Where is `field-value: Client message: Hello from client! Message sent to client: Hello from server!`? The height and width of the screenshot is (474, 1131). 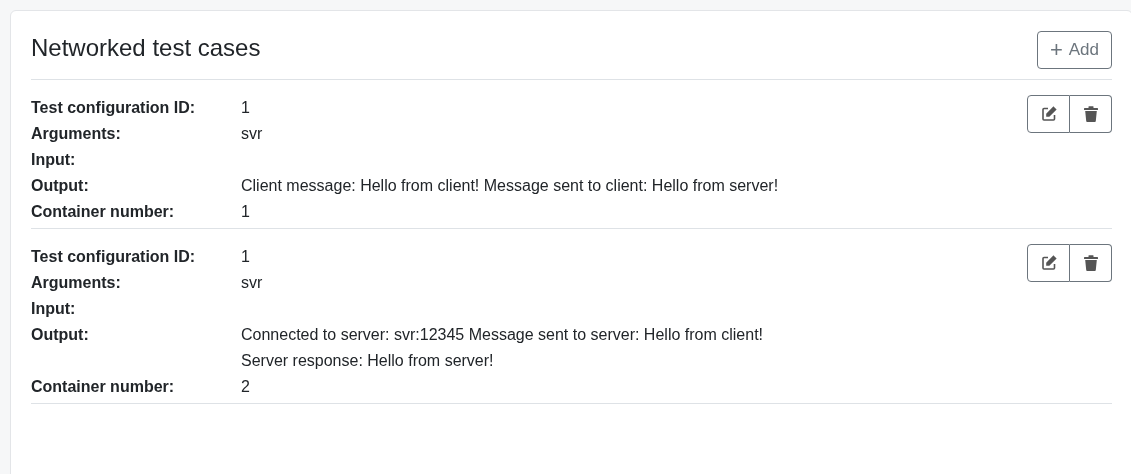
field-value: Client message: Hello from client! Message sent to client: Hello from server! is located at coordinates (510, 186).